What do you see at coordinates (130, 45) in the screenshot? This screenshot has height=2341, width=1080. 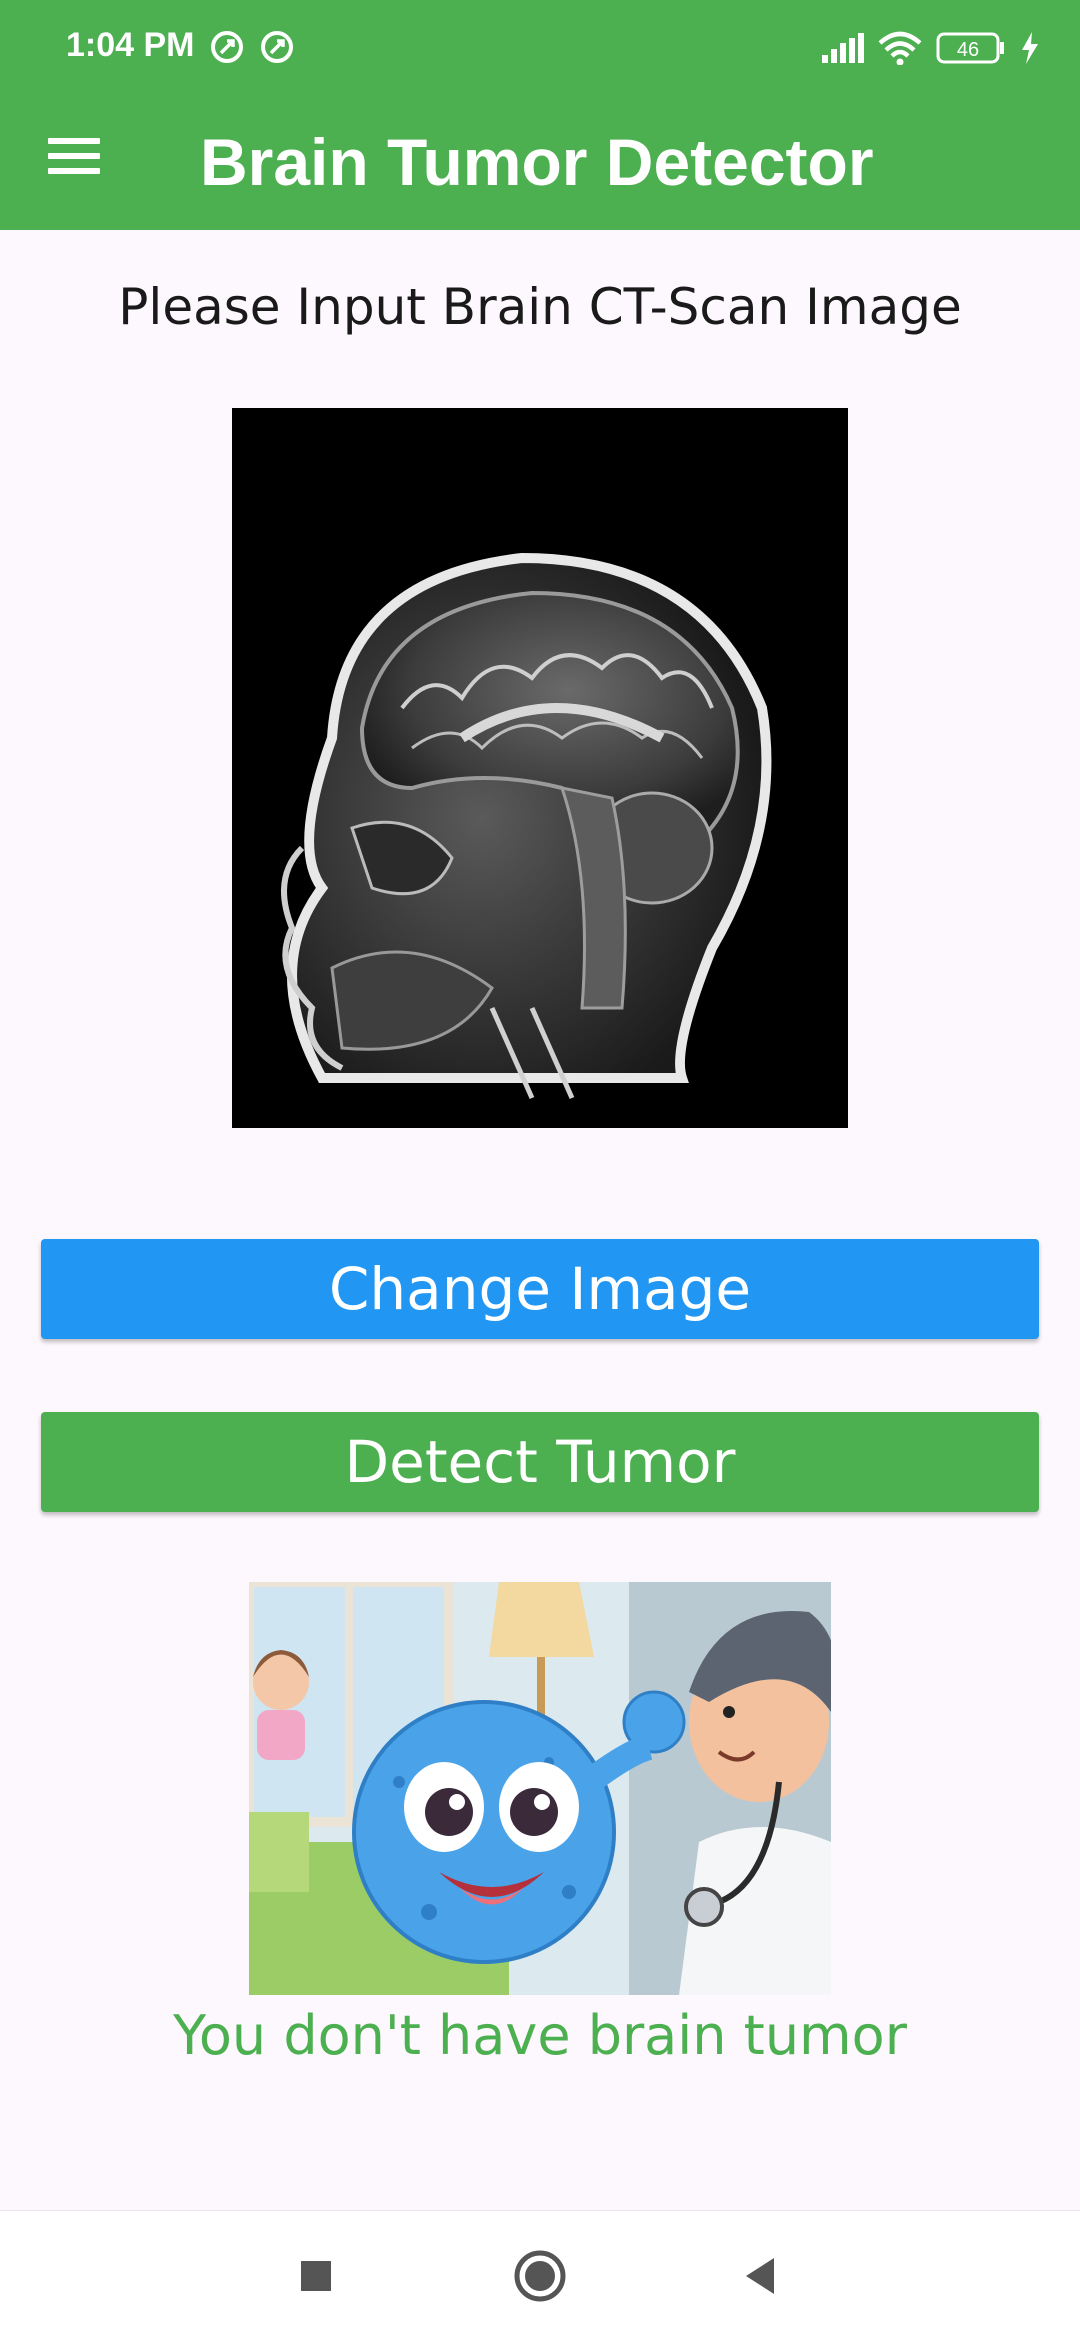 I see `status-time: 1:04 PM` at bounding box center [130, 45].